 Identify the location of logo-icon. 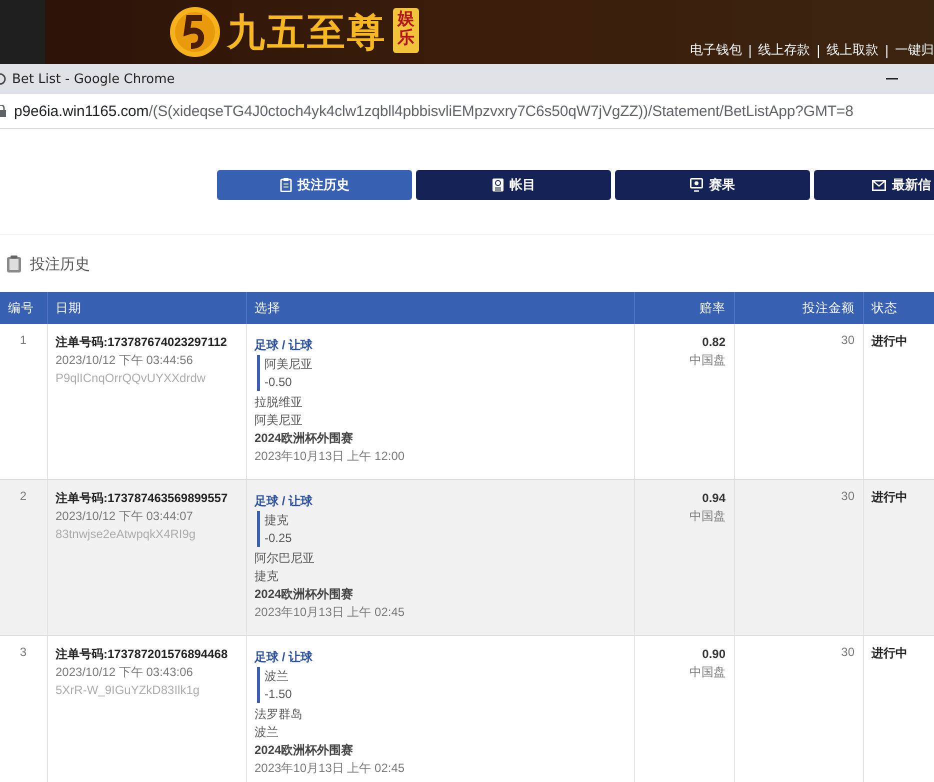
(195, 32).